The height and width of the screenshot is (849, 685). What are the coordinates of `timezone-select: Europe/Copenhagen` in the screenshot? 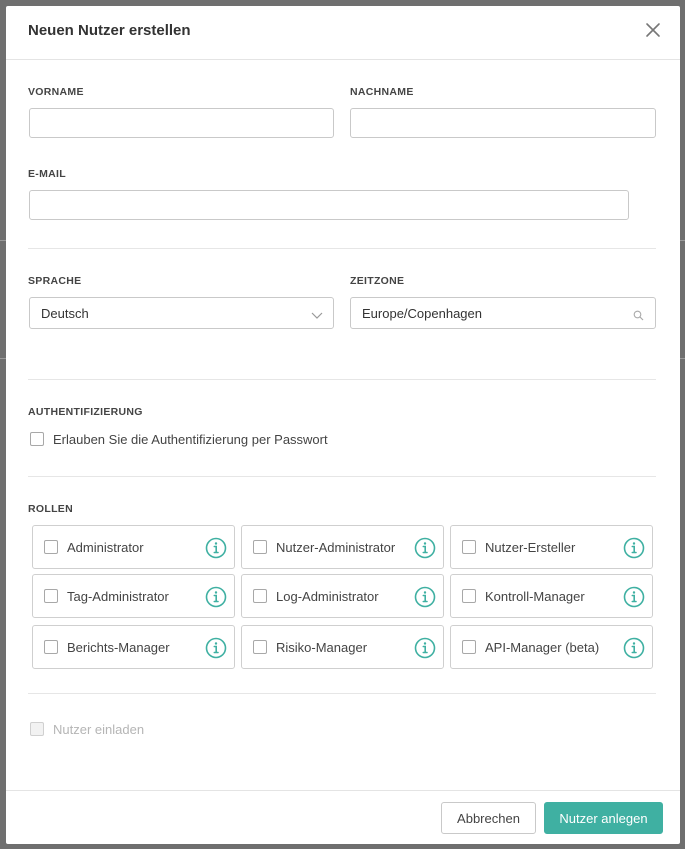 It's located at (503, 313).